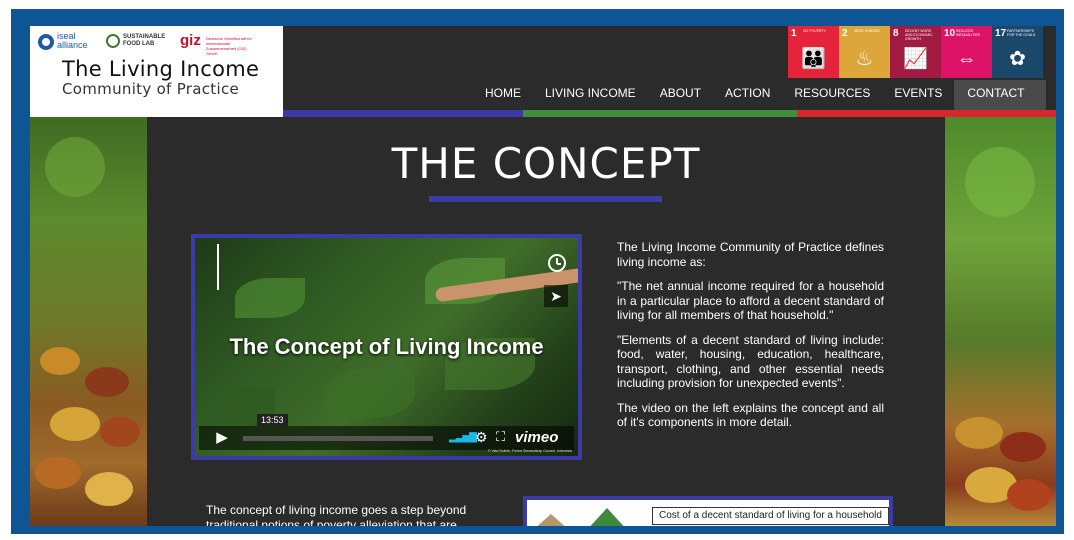 The image size is (1074, 540). I want to click on cocoa-photo-left, so click(88, 321).